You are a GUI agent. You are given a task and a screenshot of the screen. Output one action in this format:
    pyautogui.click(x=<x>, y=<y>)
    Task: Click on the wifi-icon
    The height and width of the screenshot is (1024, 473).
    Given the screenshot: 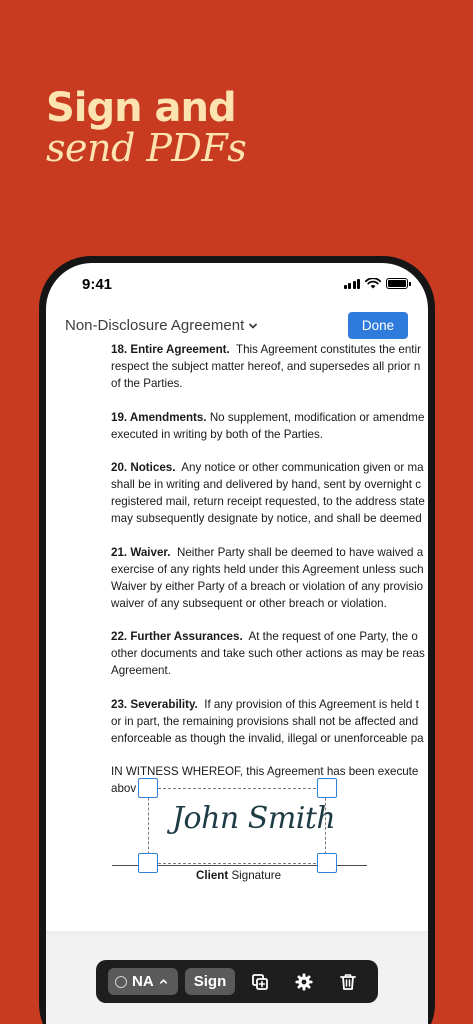 What is the action you would take?
    pyautogui.click(x=373, y=283)
    